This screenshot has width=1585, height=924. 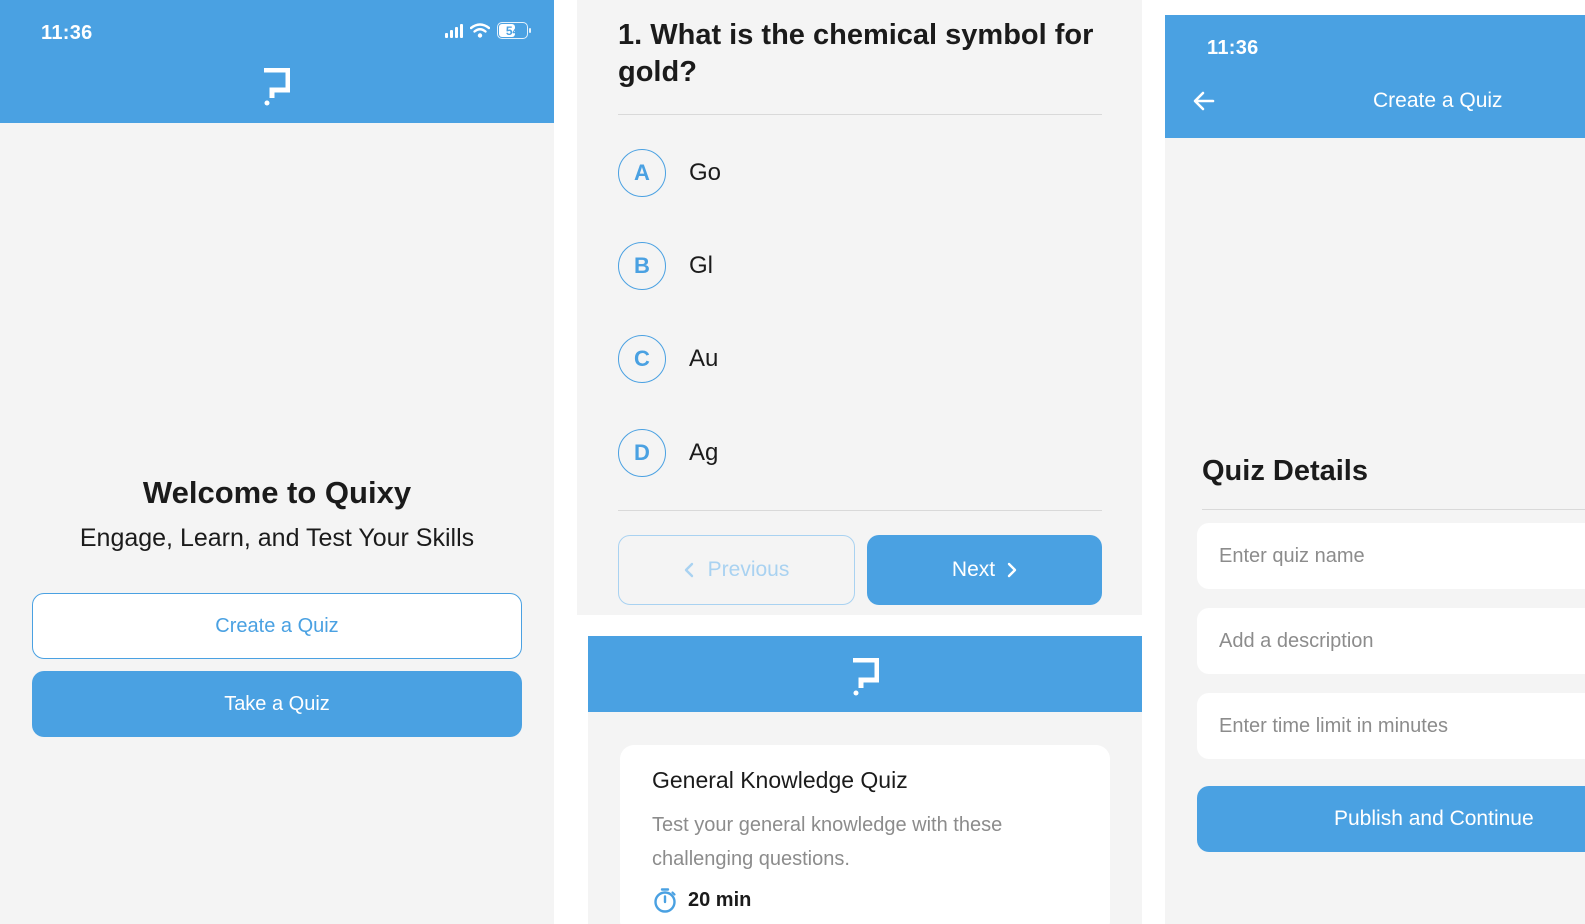 What do you see at coordinates (277, 492) in the screenshot?
I see `welcome-title: Welcome to Quixy` at bounding box center [277, 492].